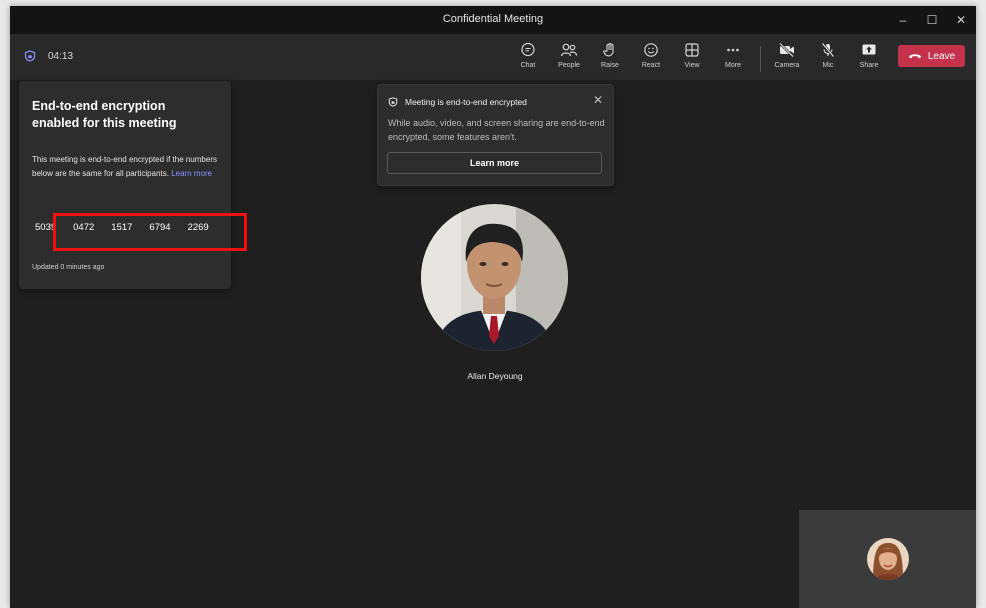 Image resolution: width=986 pixels, height=608 pixels. What do you see at coordinates (733, 50) in the screenshot?
I see `more-dots-icon` at bounding box center [733, 50].